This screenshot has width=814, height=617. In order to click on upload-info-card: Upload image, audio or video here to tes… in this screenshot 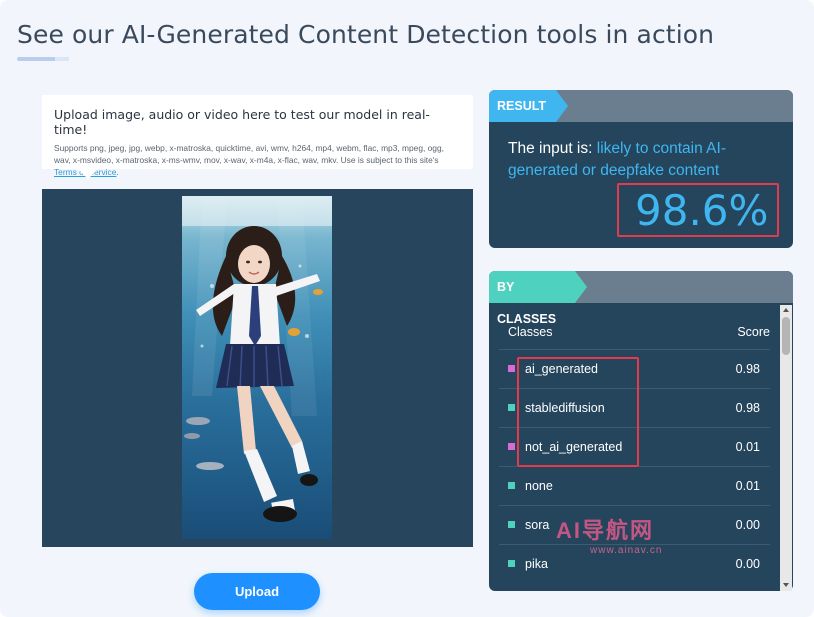, I will do `click(257, 137)`.